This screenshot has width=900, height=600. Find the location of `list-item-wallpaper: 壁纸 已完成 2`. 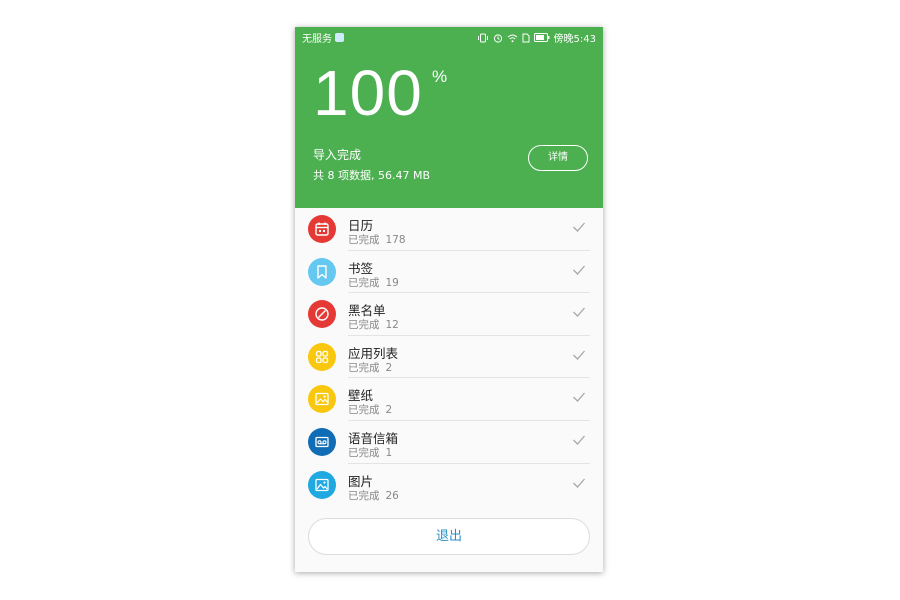

list-item-wallpaper: 壁纸 已完成 2 is located at coordinates (449, 399).